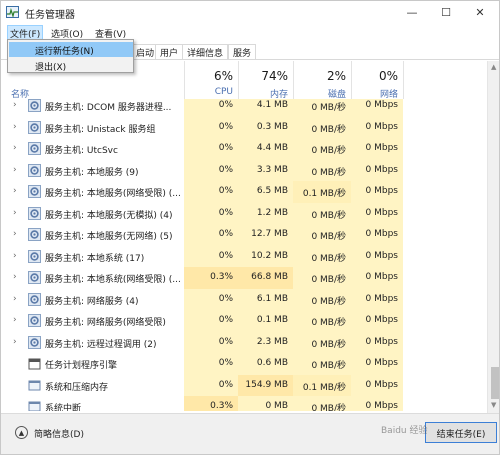 Image resolution: width=500 pixels, height=455 pixels. I want to click on process-row: › 服务主机: 本地服务 (9) 0% 3.3 MB 0 MB/秒 0 Mbps, so click(243, 170).